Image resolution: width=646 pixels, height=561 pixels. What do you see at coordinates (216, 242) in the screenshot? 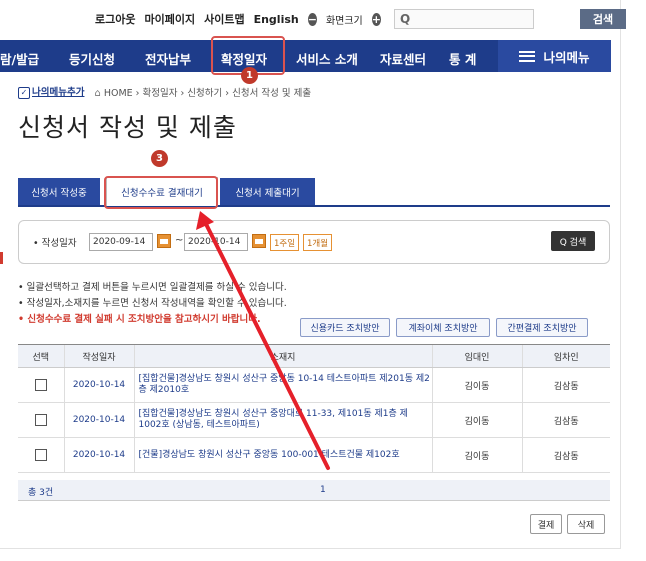
I see `date-to-input: 2020-10-14` at bounding box center [216, 242].